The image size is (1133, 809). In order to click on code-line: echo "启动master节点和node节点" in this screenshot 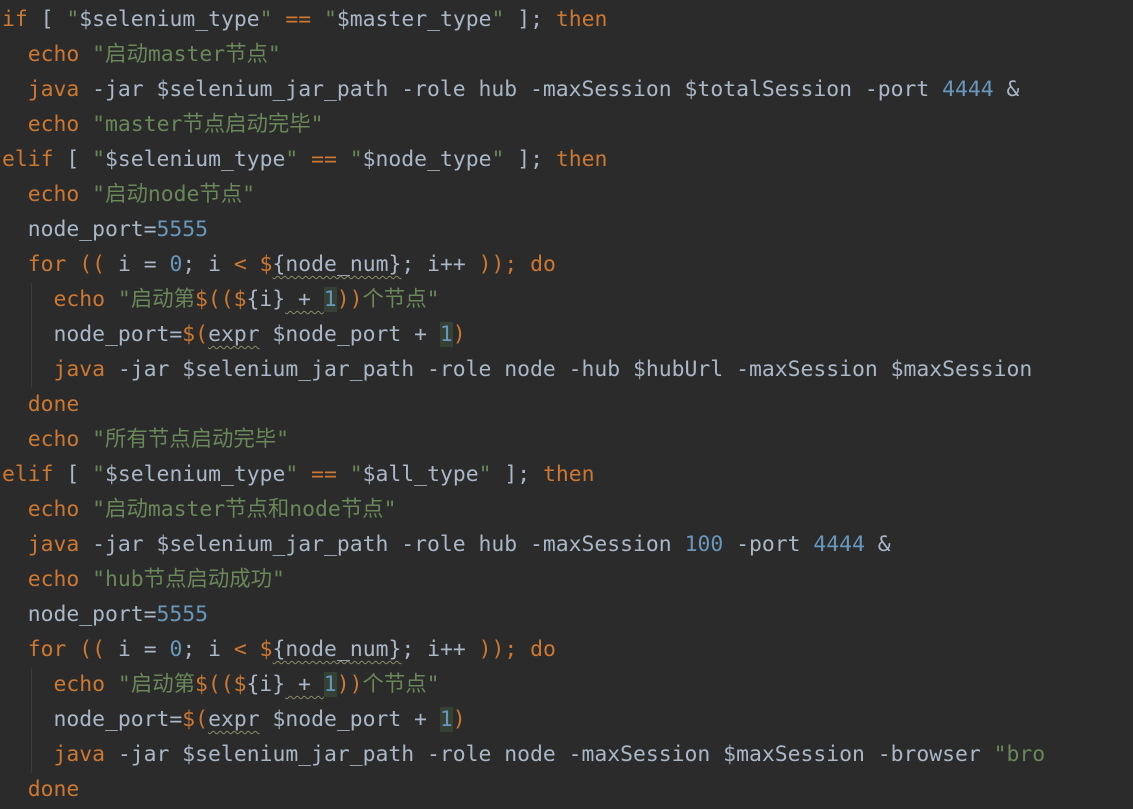, I will do `click(523, 509)`.